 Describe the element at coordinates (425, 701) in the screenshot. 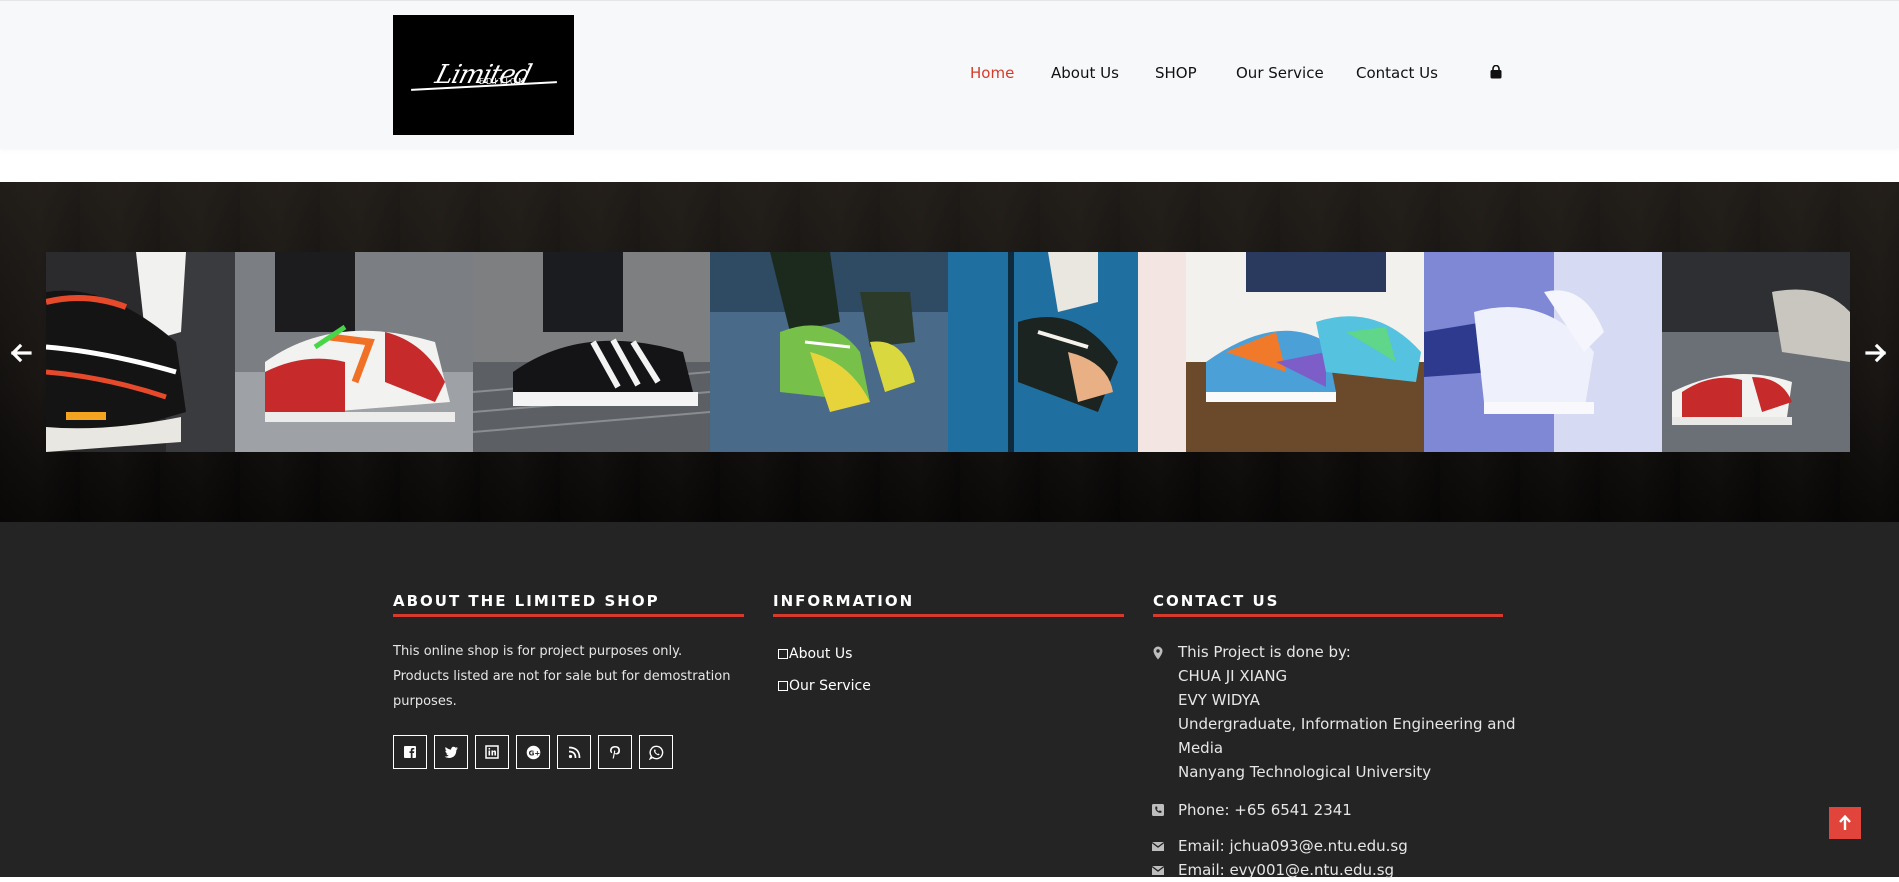

I see `about-line: purposes.` at that location.